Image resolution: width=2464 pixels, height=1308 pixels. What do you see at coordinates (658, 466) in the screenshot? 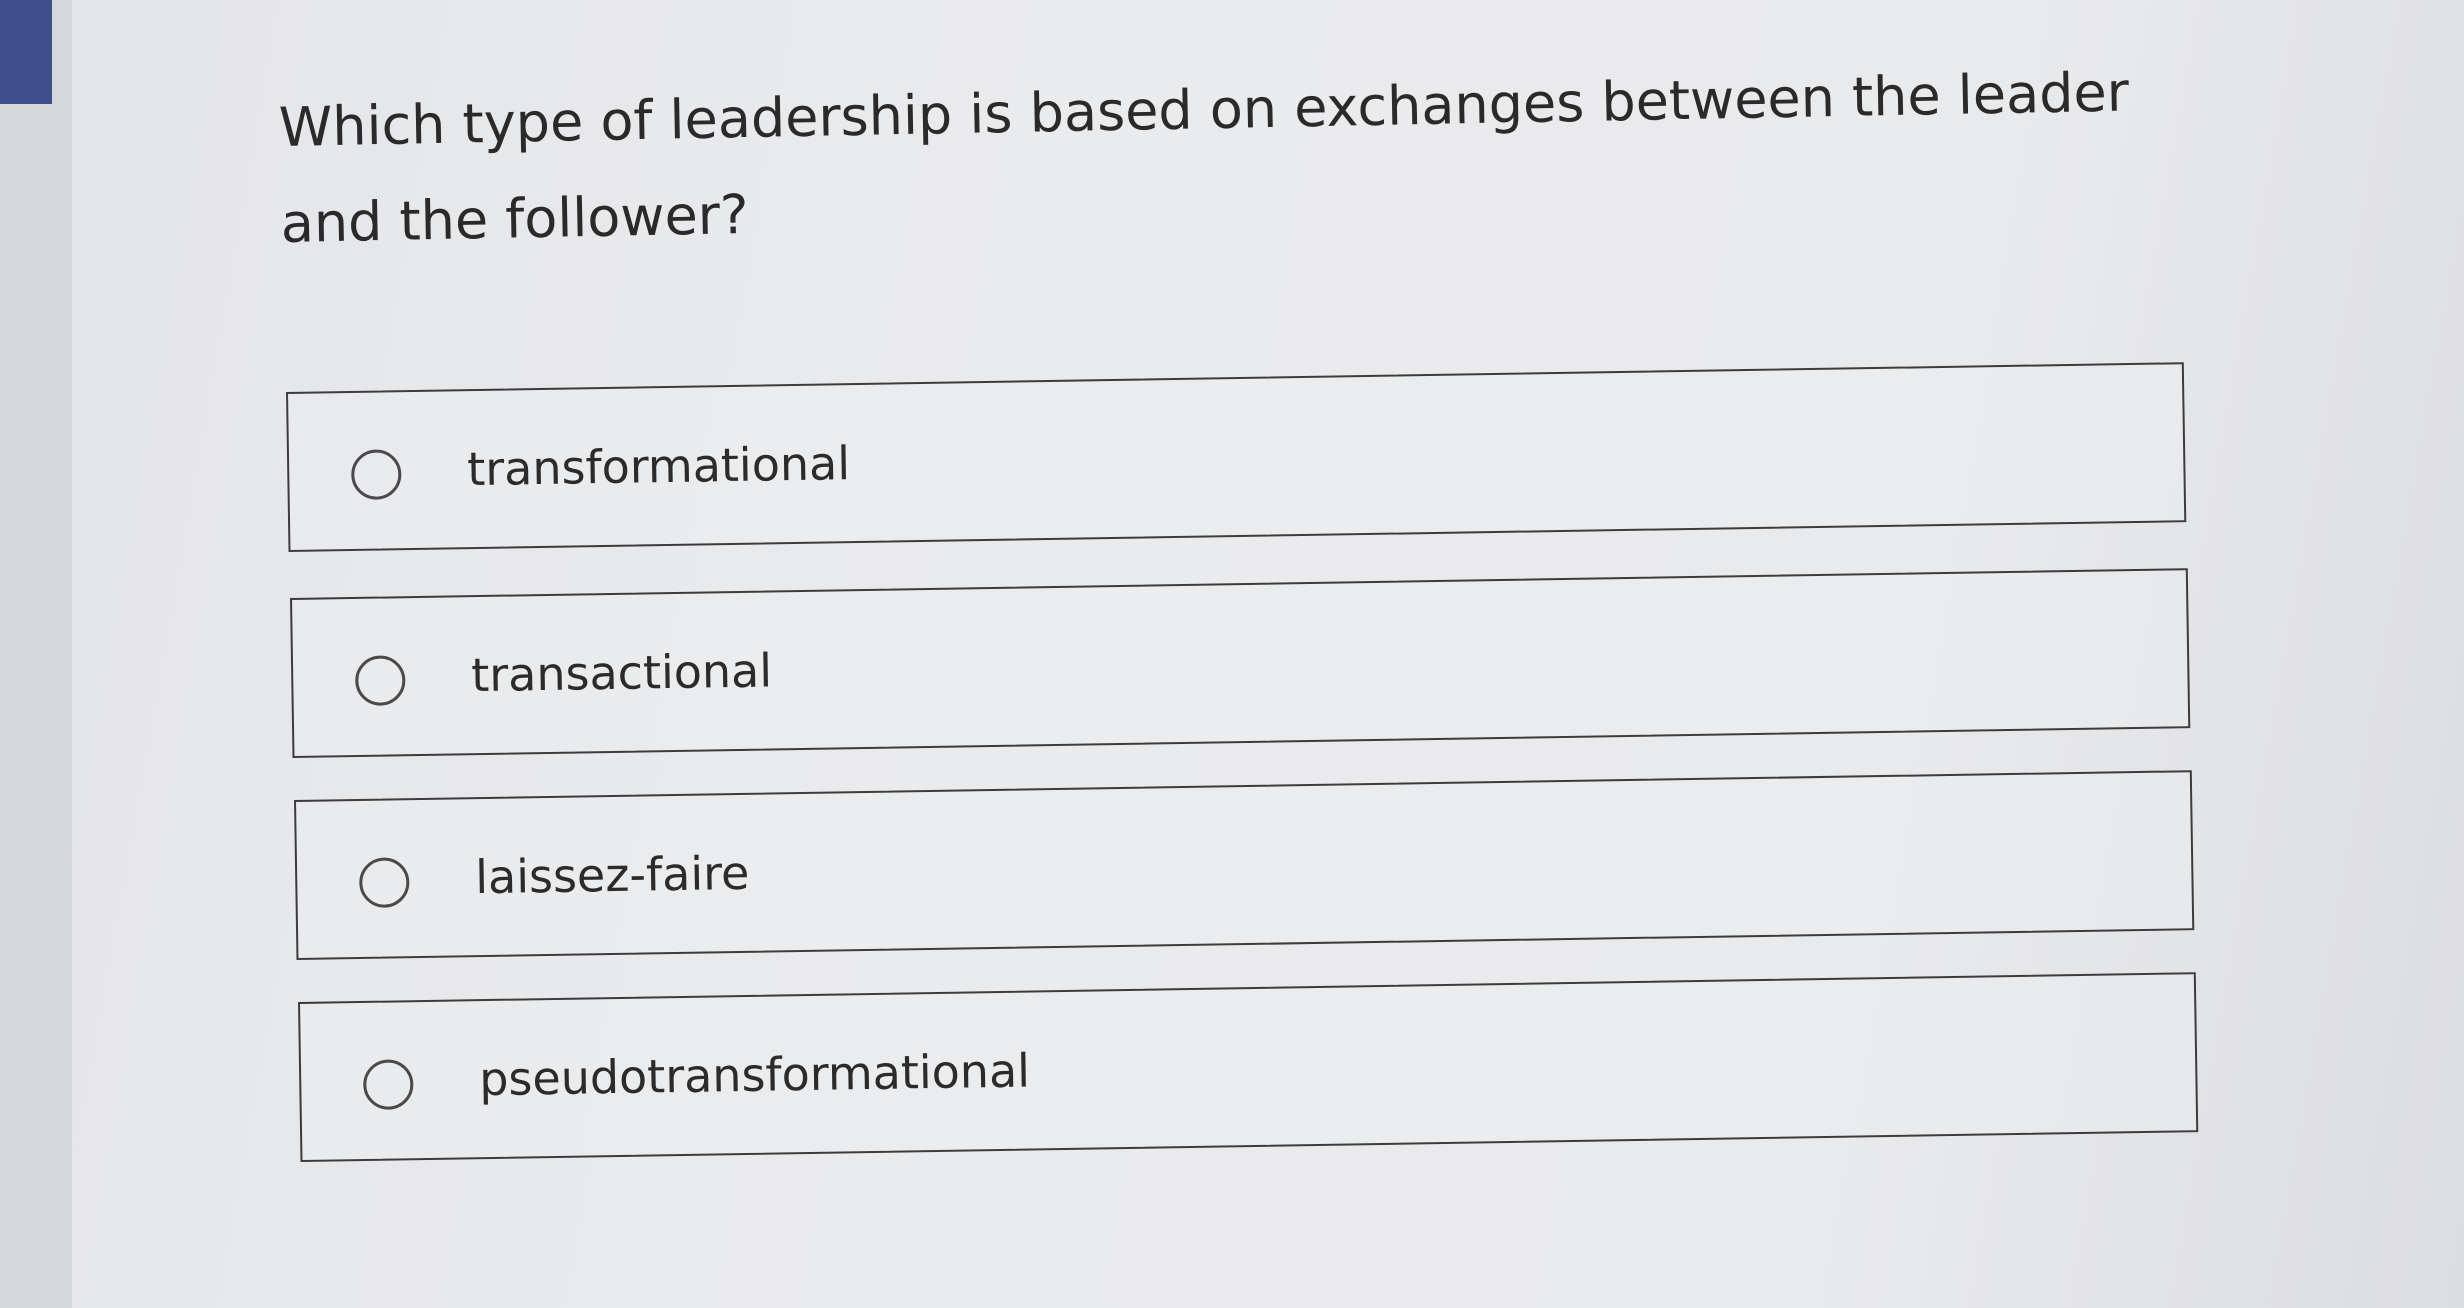
I see `option-label: transformational` at bounding box center [658, 466].